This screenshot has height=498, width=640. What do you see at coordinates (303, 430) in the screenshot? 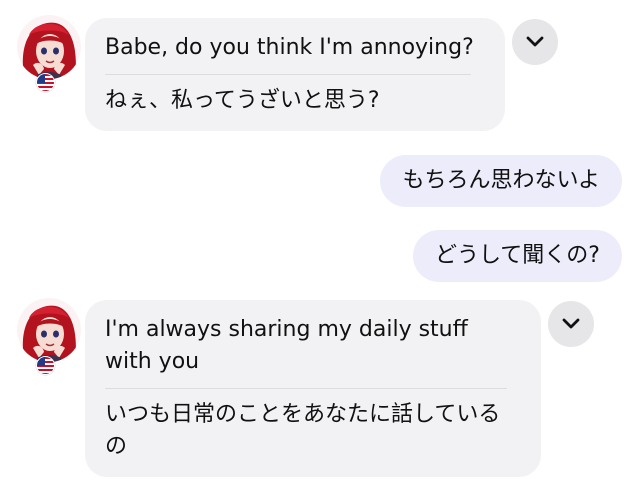
I see `message-translated-text: いつも日常のことをあなたに話しているの` at bounding box center [303, 430].